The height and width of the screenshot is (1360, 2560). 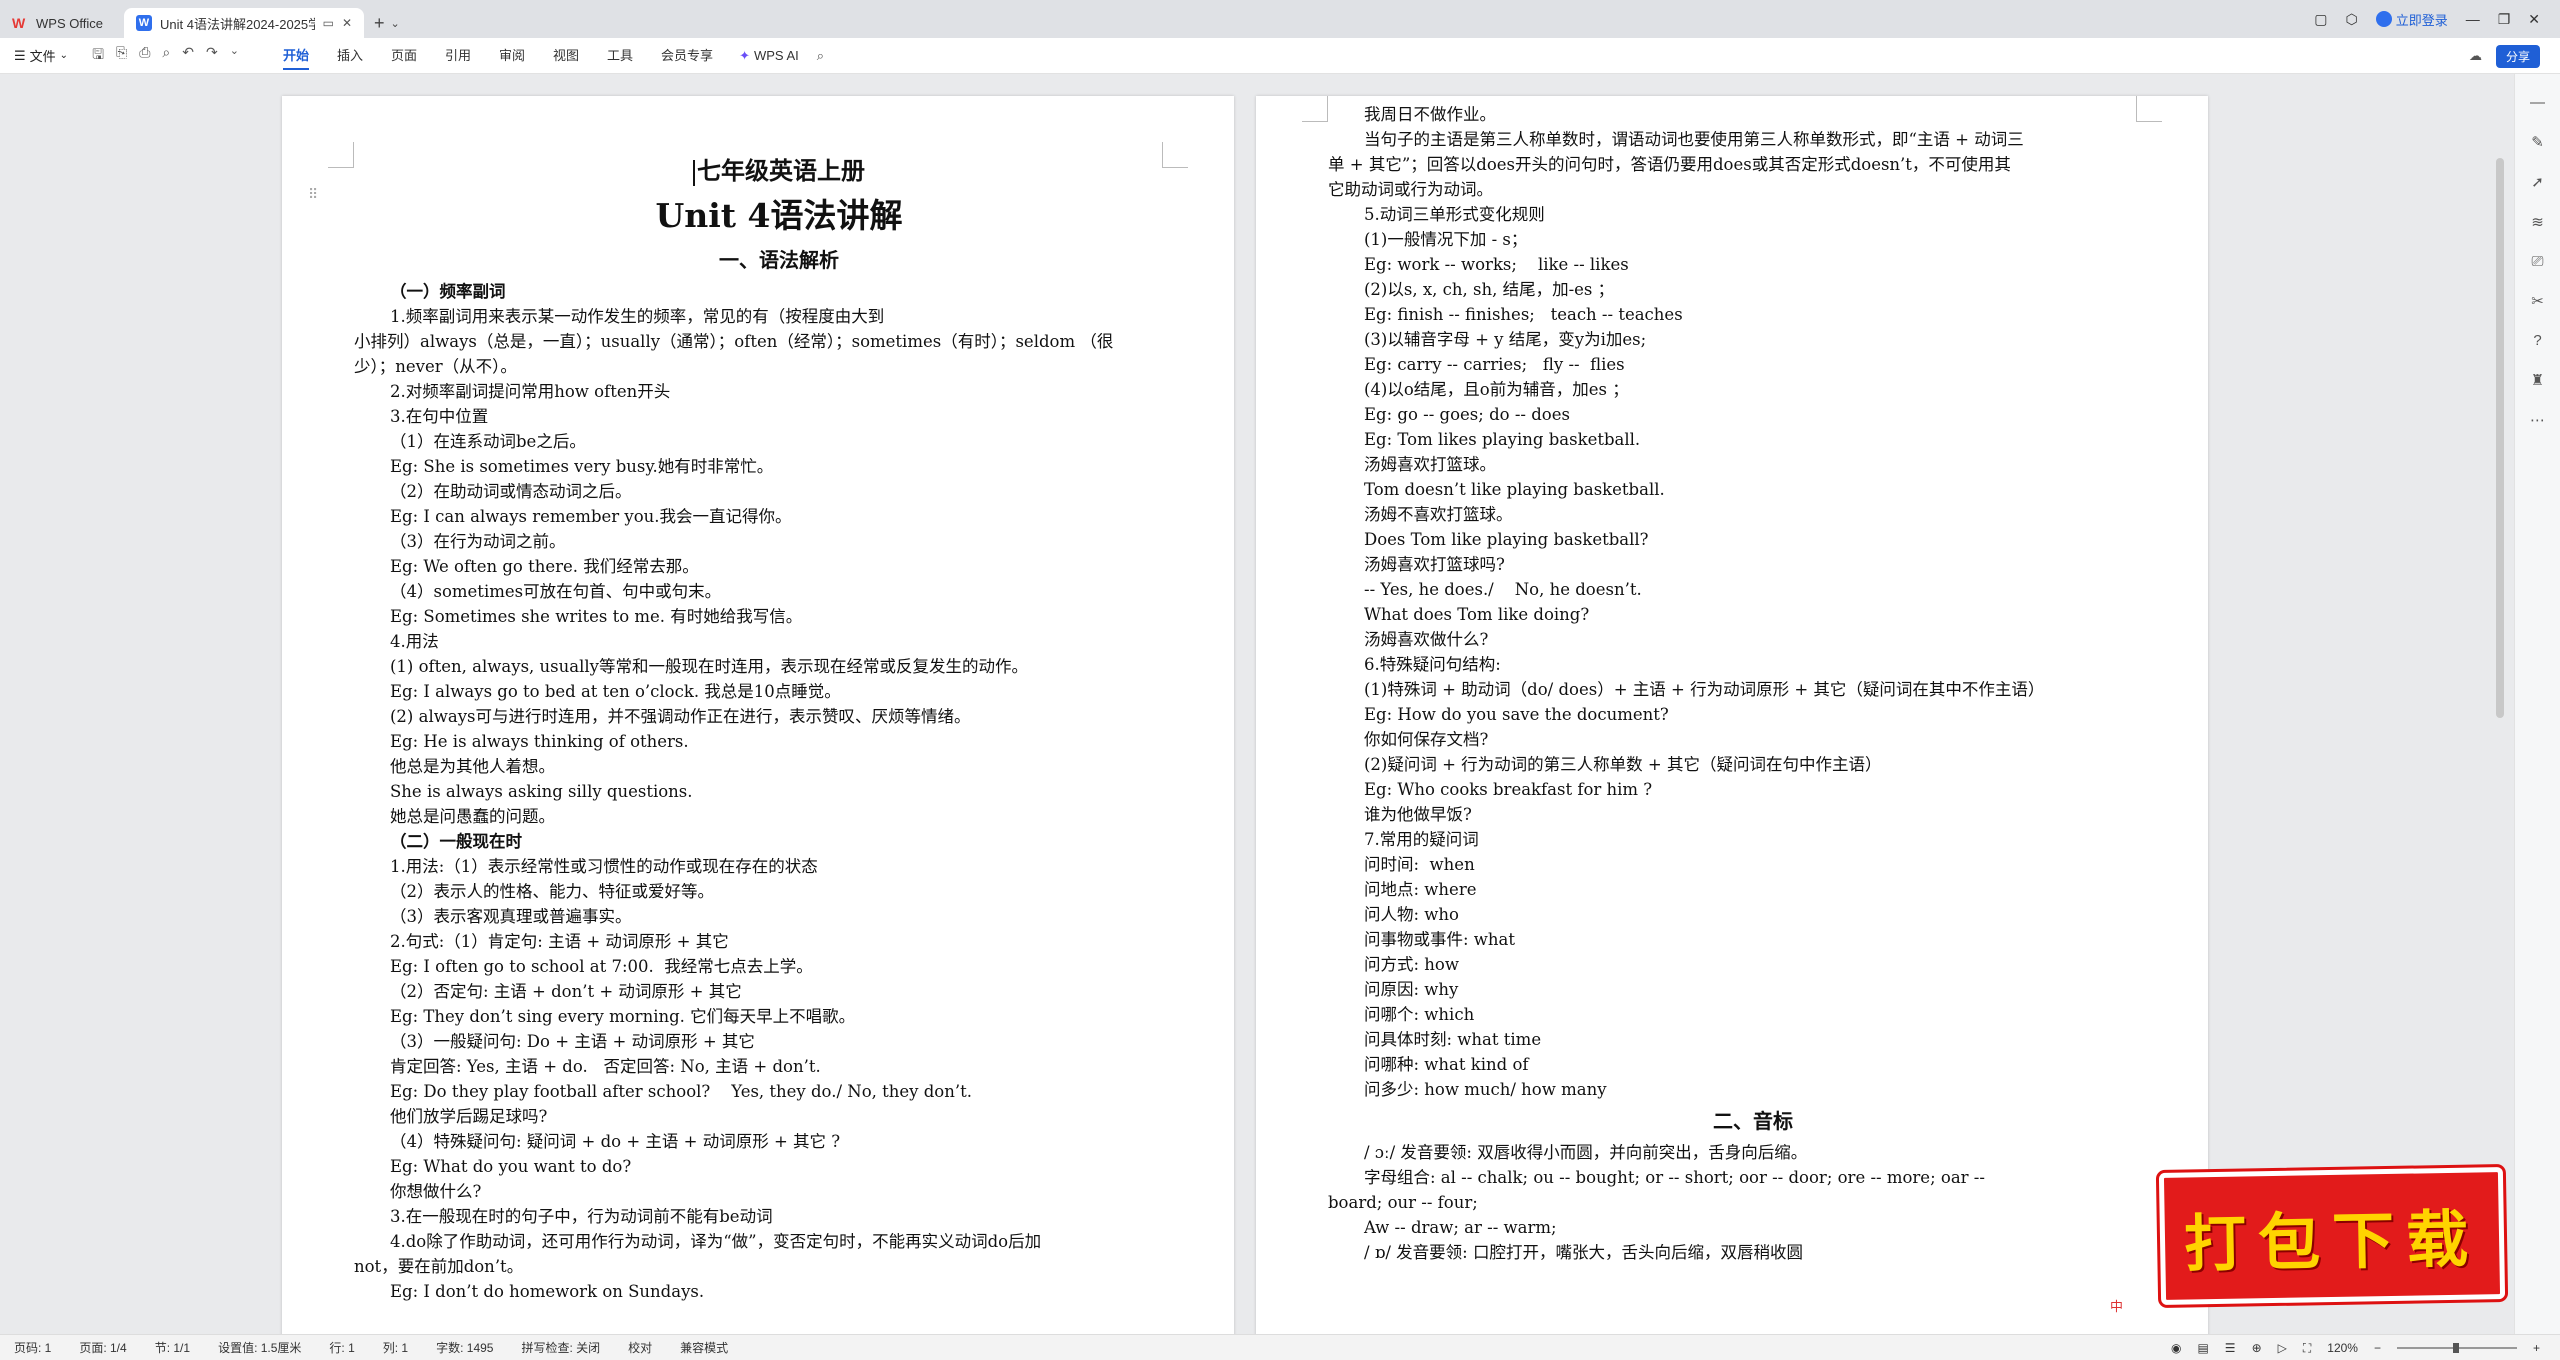 What do you see at coordinates (2149, 109) in the screenshot?
I see `margin-marker` at bounding box center [2149, 109].